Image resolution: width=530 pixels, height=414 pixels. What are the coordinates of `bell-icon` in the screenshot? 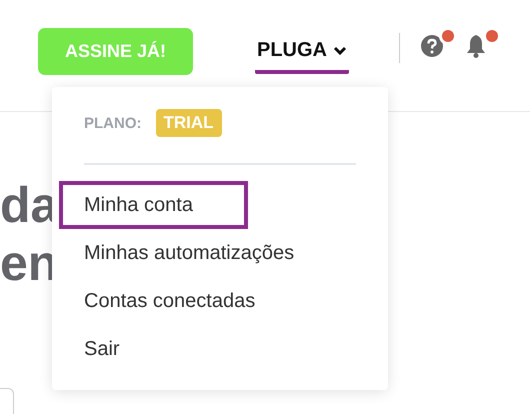 It's located at (476, 46).